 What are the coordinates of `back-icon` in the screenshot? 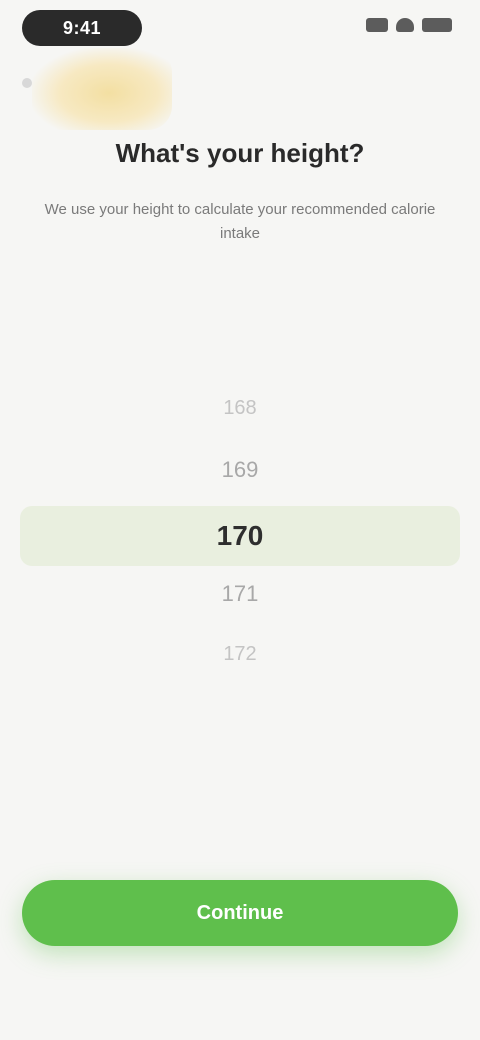 It's located at (27, 83).